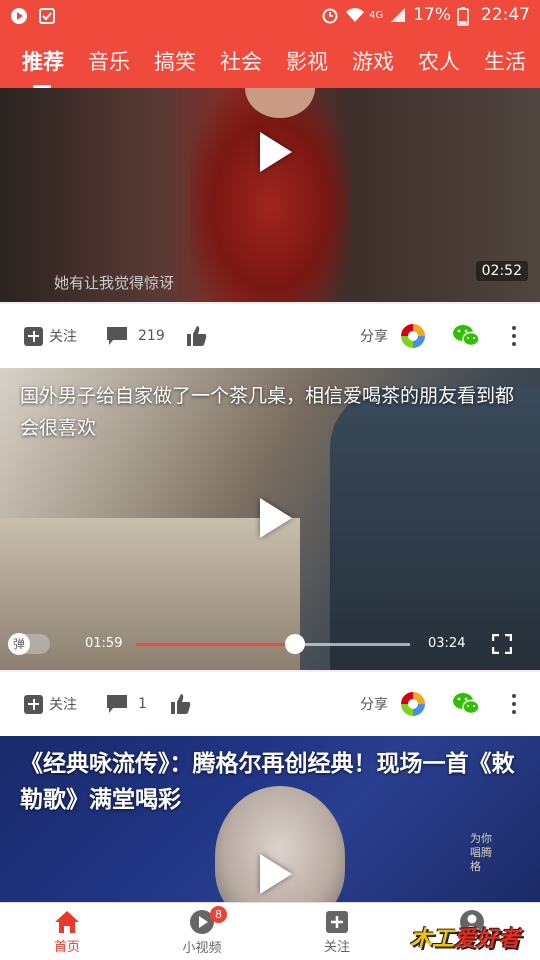  Describe the element at coordinates (447, 643) in the screenshot. I see `total-time: 03:24` at that location.